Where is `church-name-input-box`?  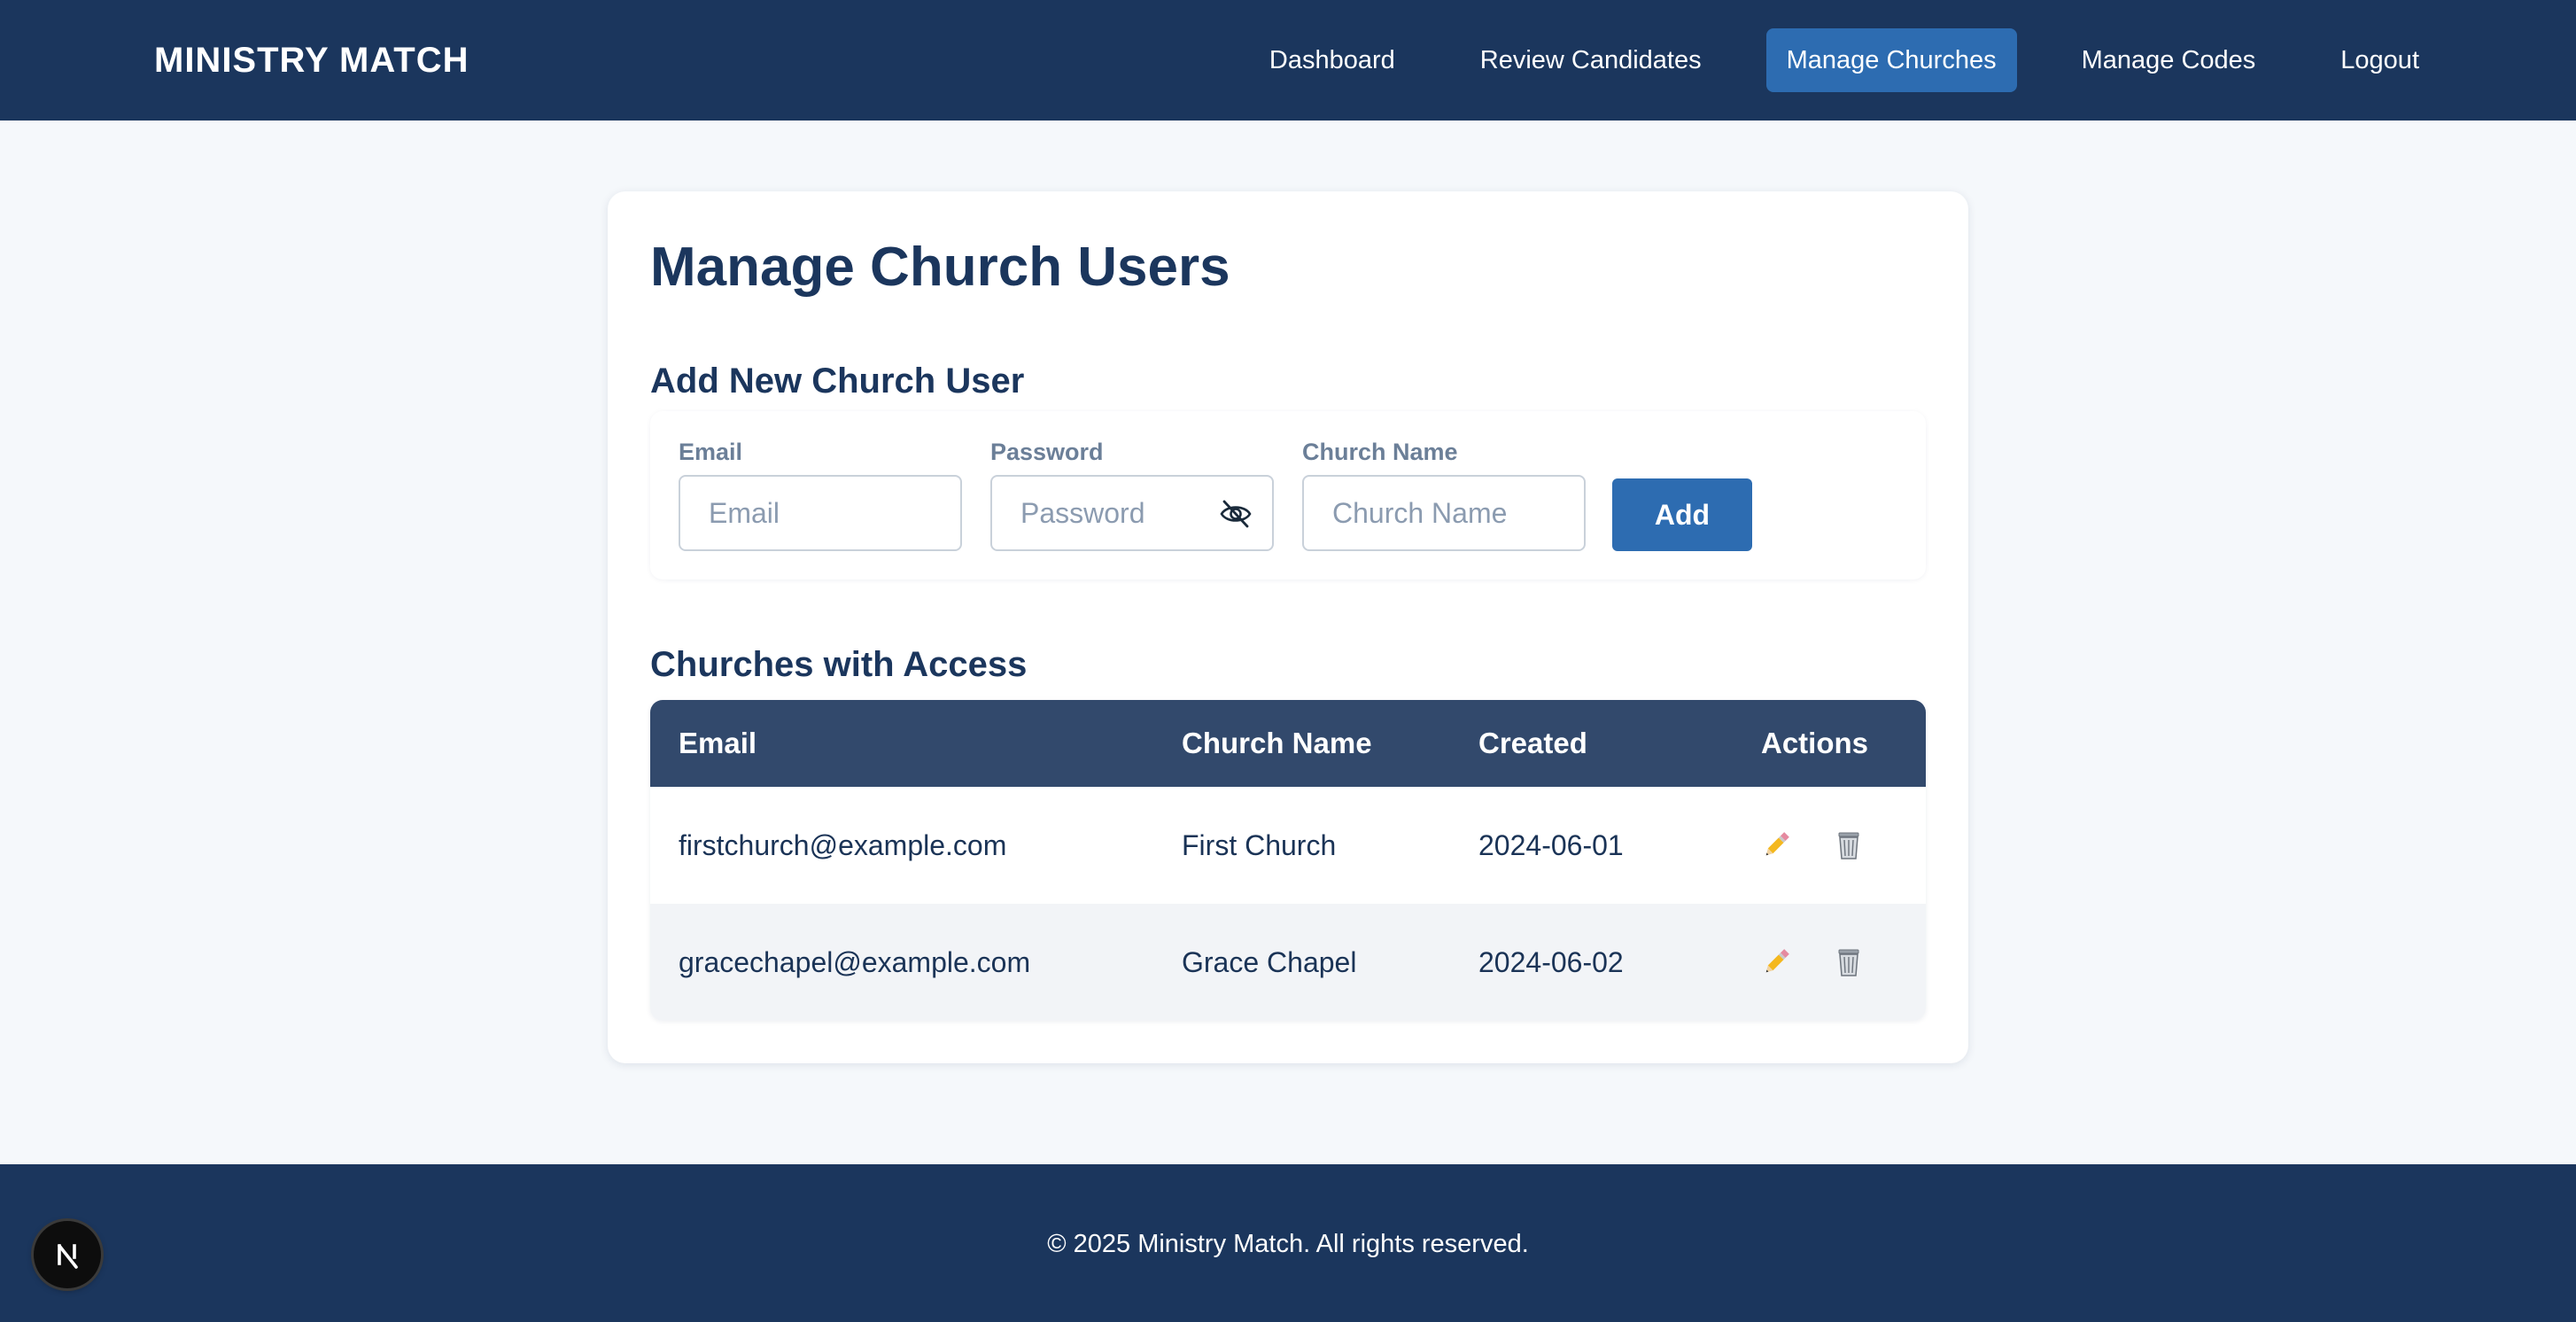
church-name-input-box is located at coordinates (1444, 513).